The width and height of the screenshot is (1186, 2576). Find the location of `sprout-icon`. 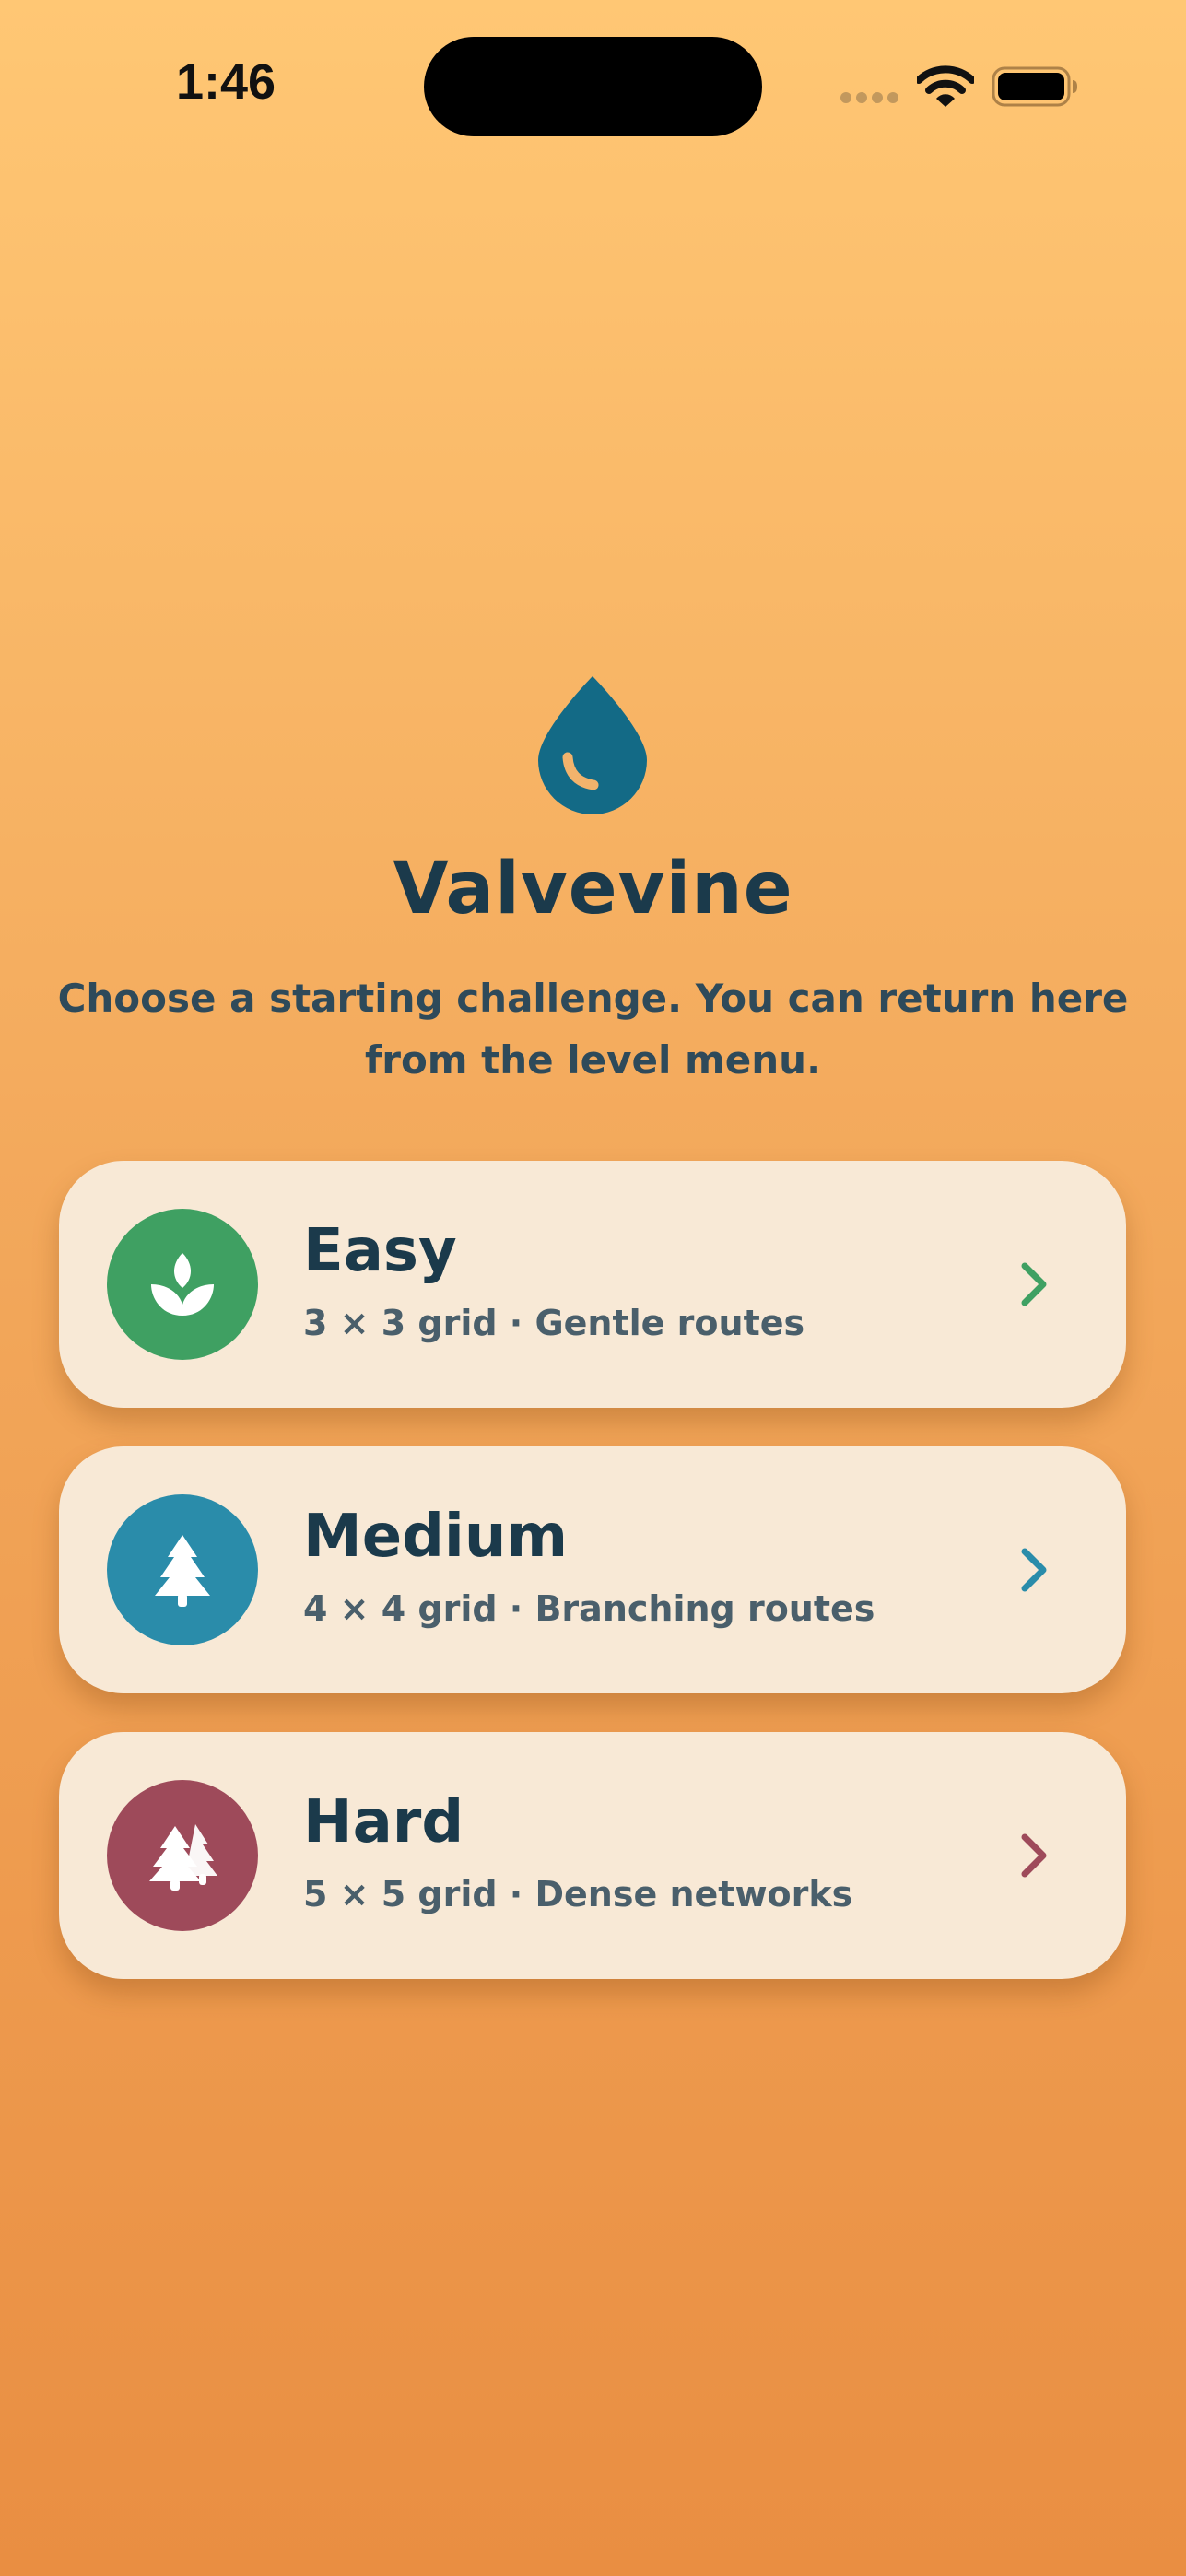

sprout-icon is located at coordinates (182, 1284).